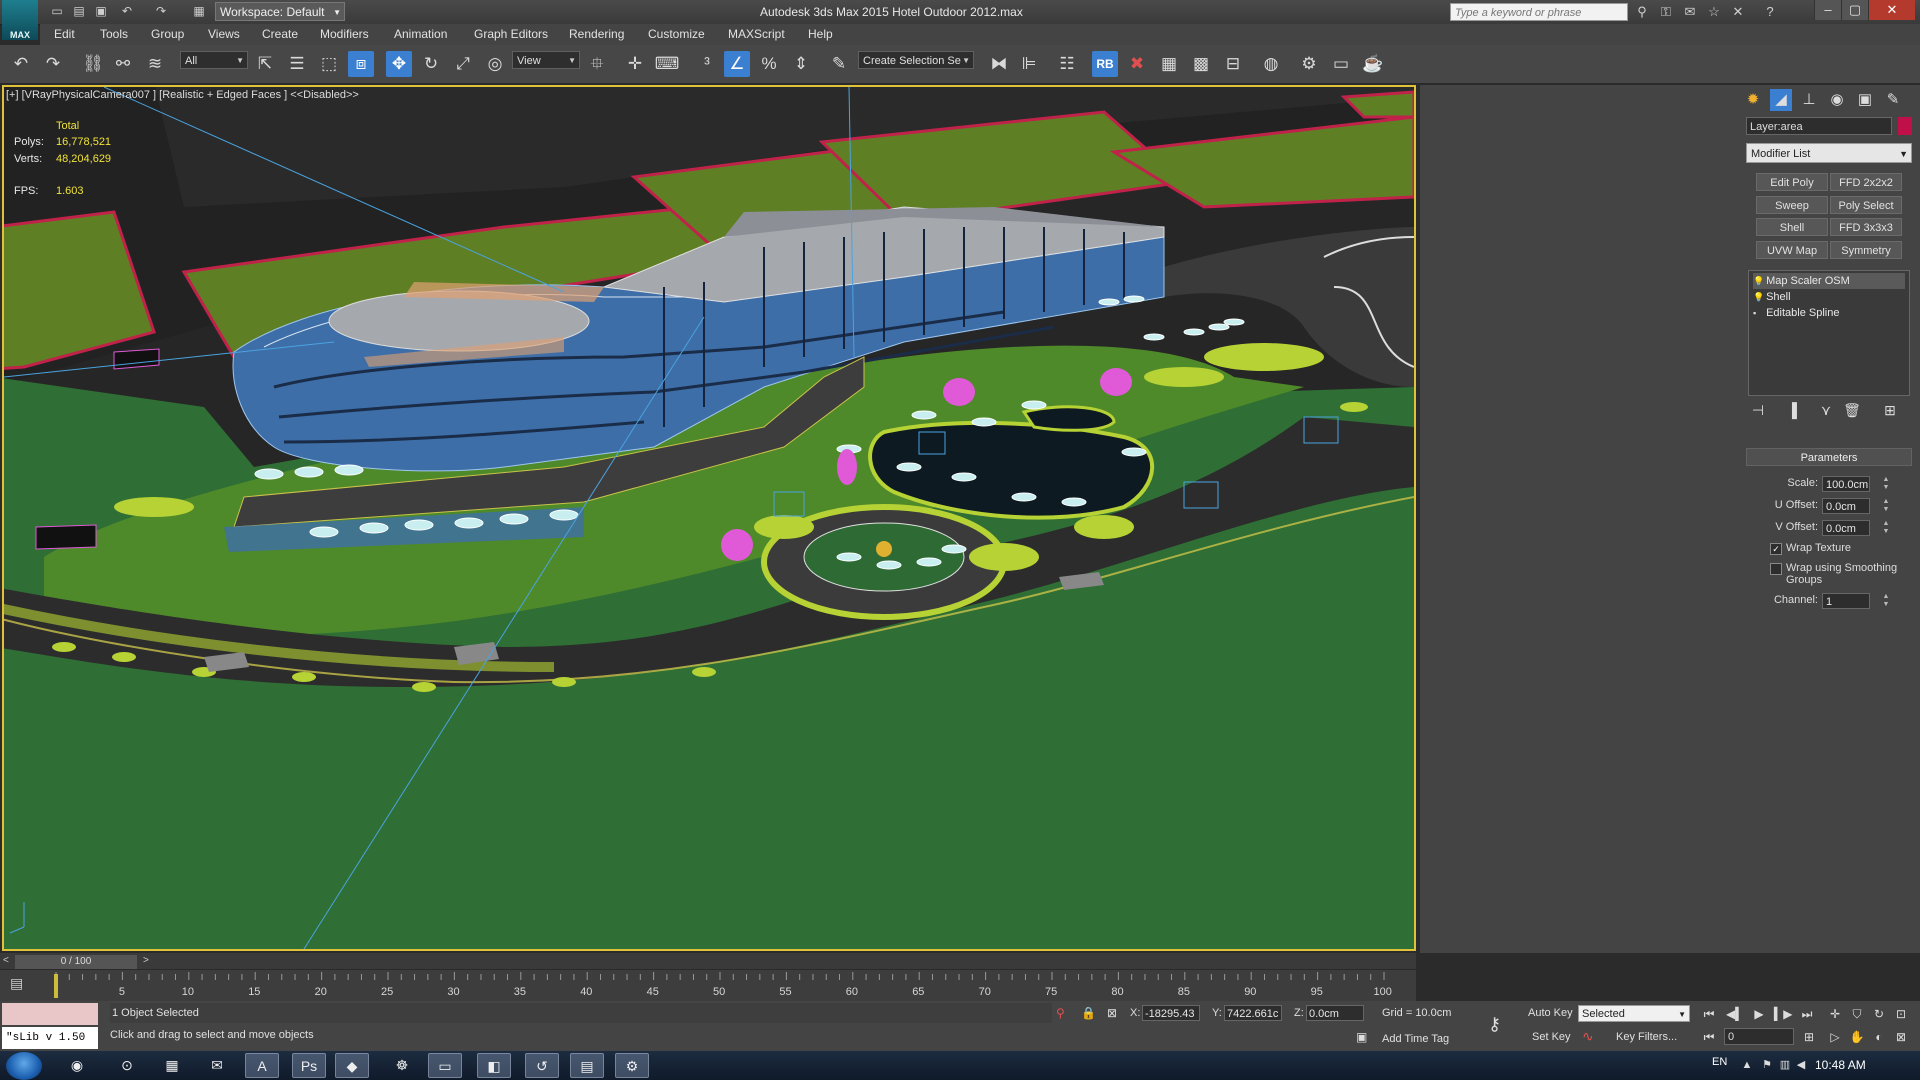  Describe the element at coordinates (463, 64) in the screenshot. I see `select-and-scale-icon: ⤢` at that location.